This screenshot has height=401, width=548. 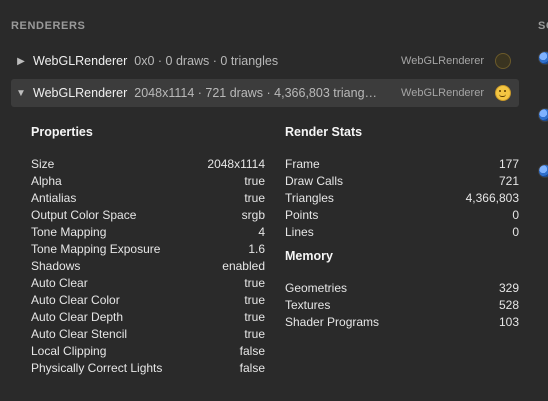 What do you see at coordinates (253, 215) in the screenshot?
I see `property-value: srgb` at bounding box center [253, 215].